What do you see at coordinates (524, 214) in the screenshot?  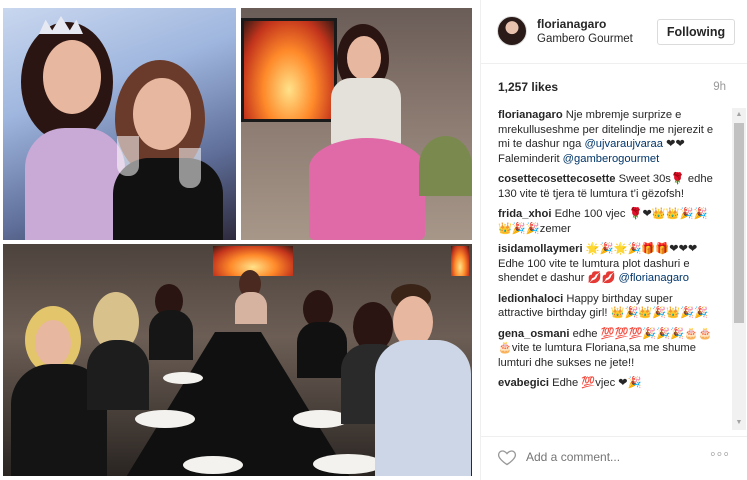 I see `comment-author-link: frida_xhoi` at bounding box center [524, 214].